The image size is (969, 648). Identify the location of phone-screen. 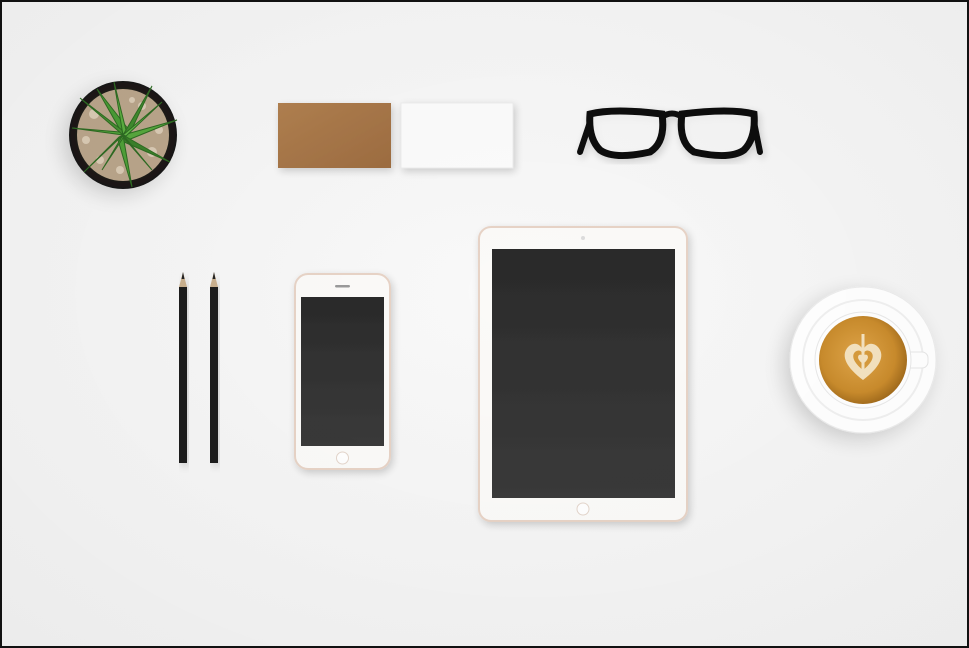
(342, 371).